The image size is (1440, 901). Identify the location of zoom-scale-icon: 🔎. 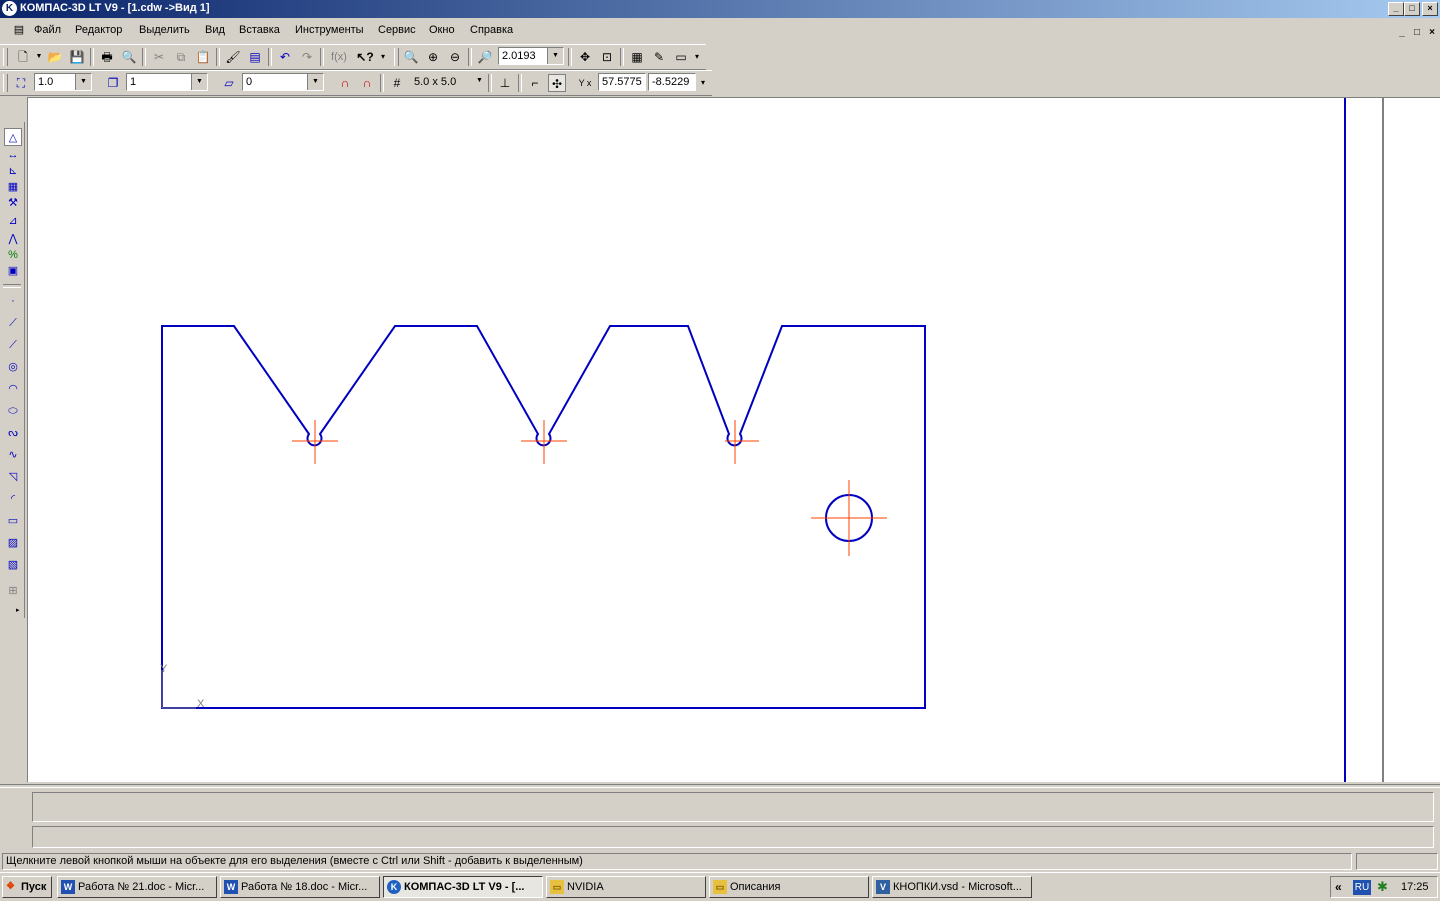
(485, 57).